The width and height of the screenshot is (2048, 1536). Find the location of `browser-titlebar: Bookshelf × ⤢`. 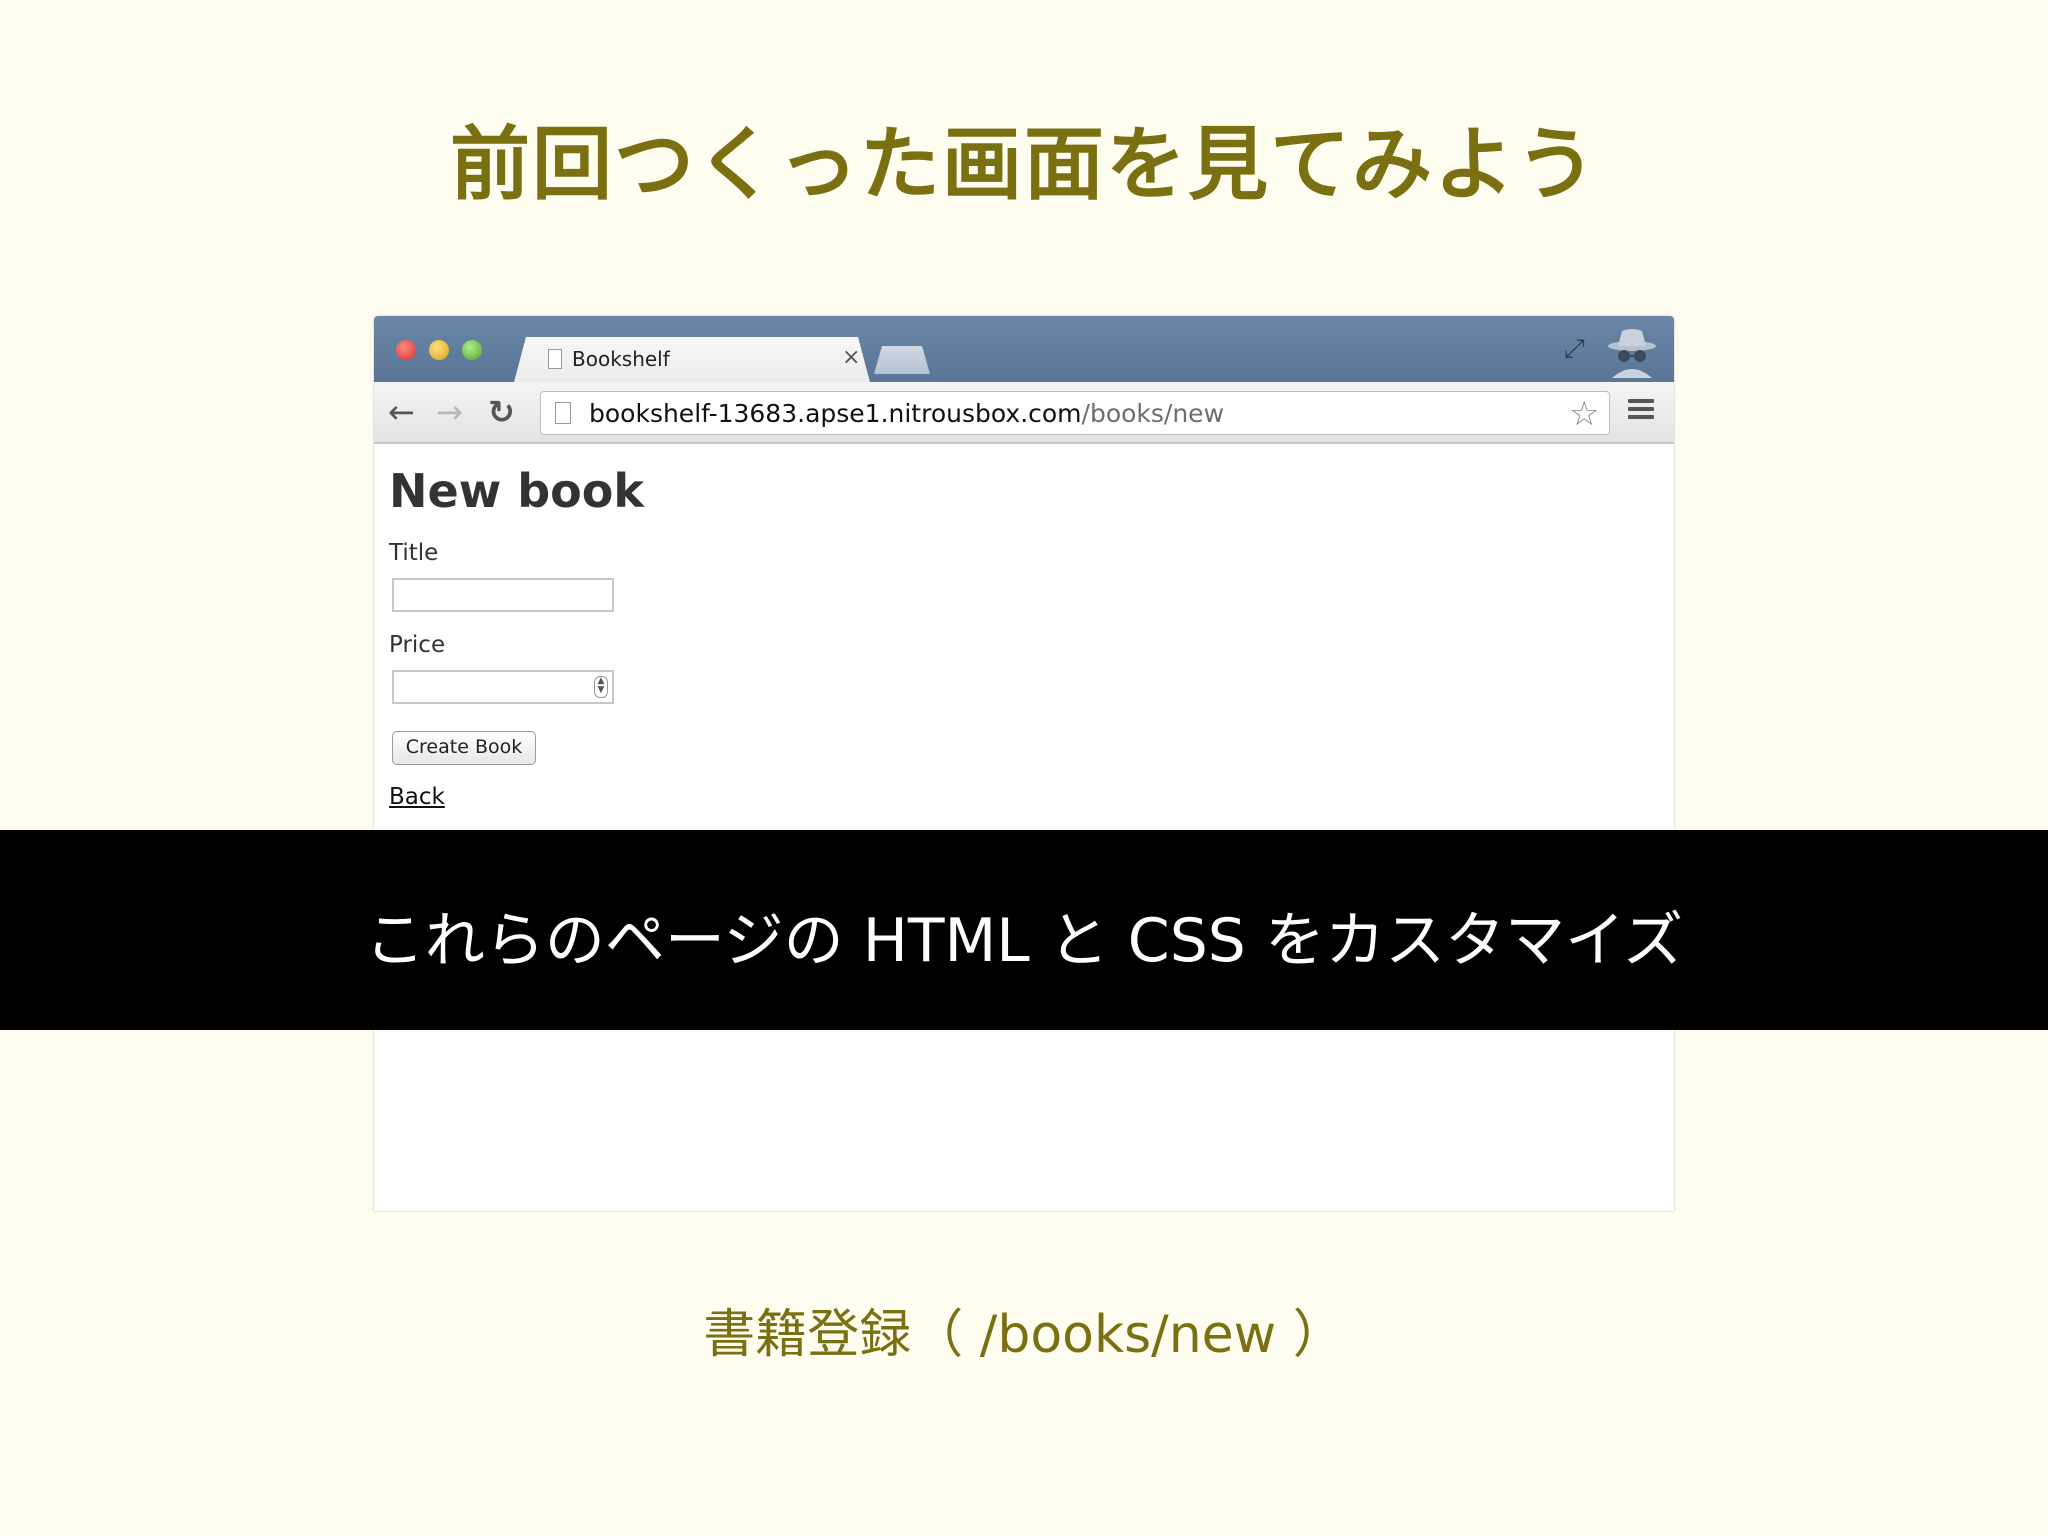

browser-titlebar: Bookshelf × ⤢ is located at coordinates (1024, 349).